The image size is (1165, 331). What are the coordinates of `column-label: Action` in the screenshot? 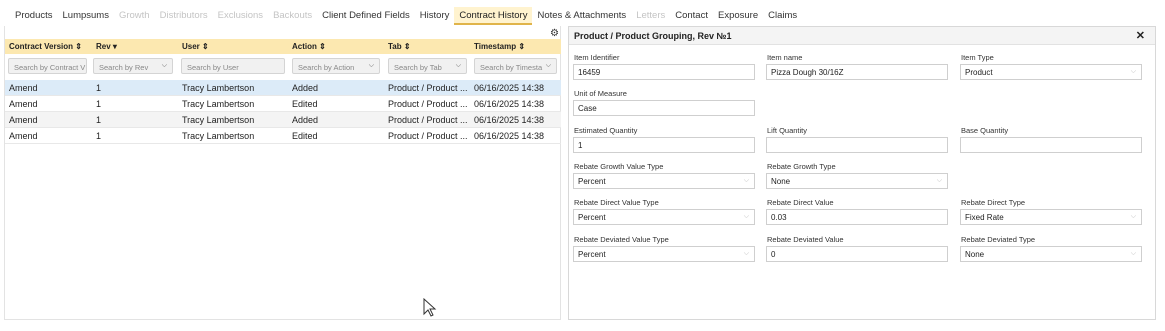 It's located at (304, 46).